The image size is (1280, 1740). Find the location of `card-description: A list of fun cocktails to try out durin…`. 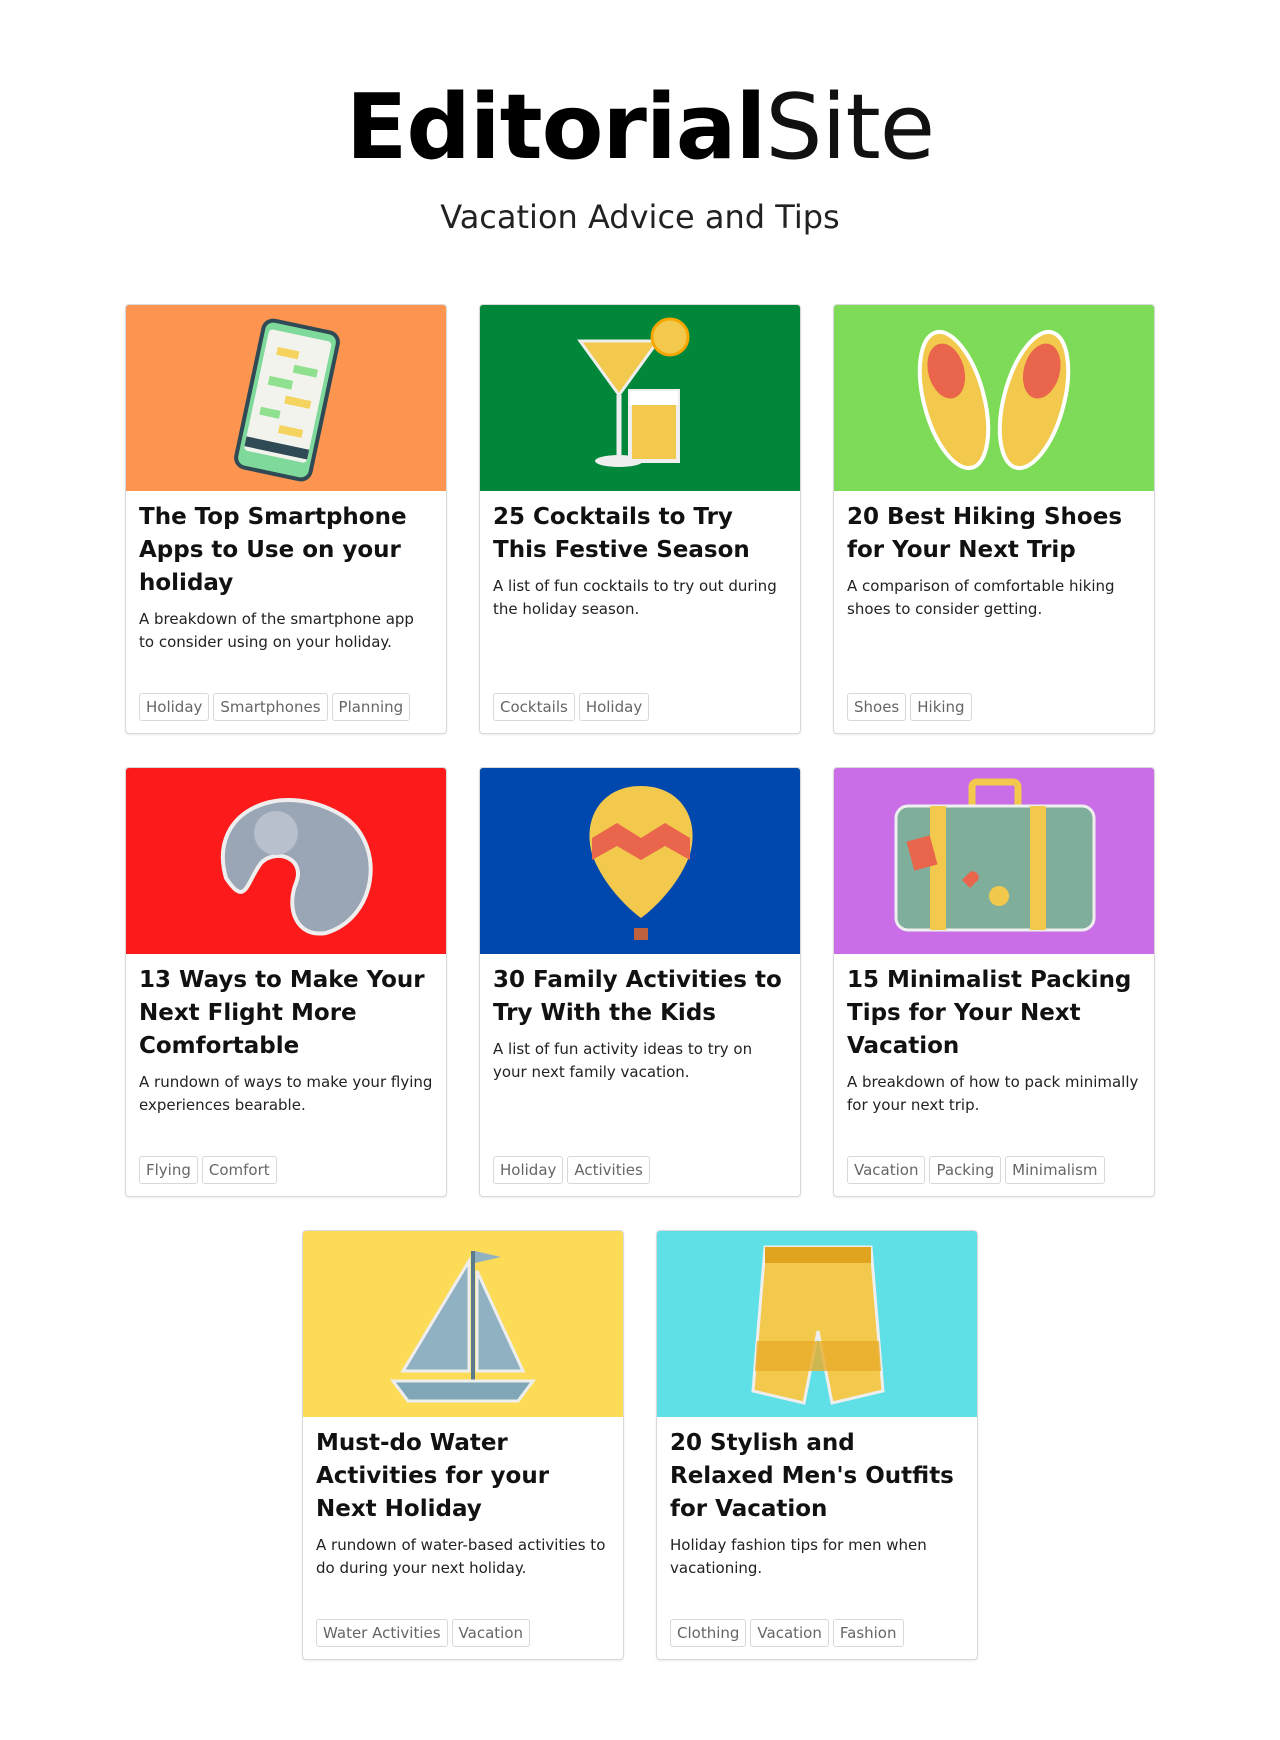

card-description: A list of fun cocktails to try out durin… is located at coordinates (635, 597).